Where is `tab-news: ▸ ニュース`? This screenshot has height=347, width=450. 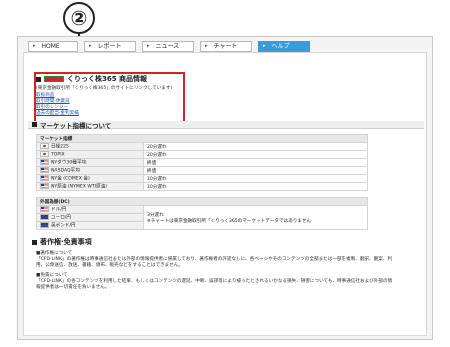 tab-news: ▸ ニュース is located at coordinates (168, 46).